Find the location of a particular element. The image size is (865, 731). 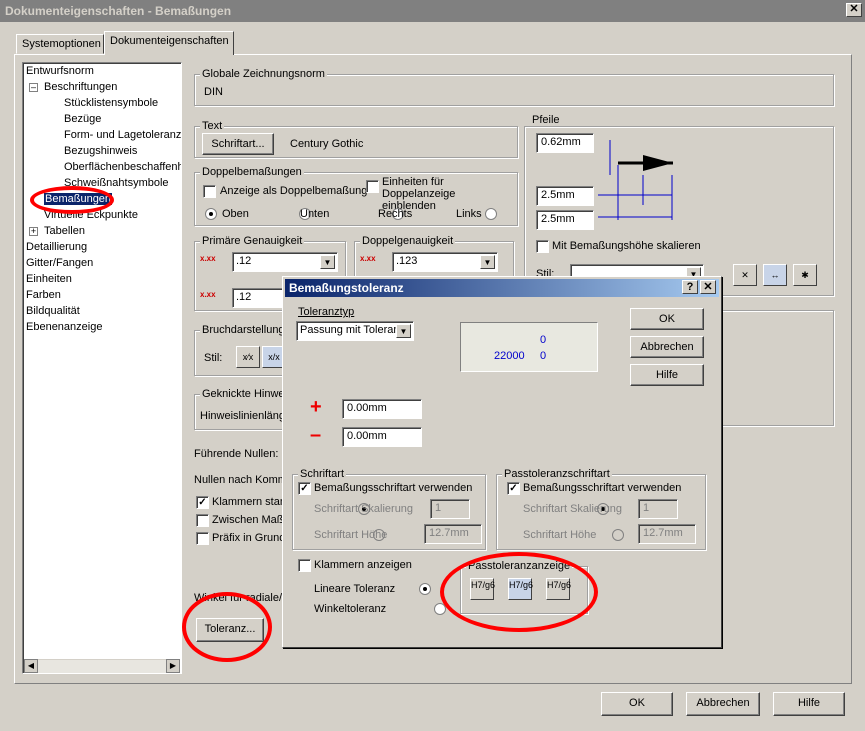

tree-item: Farben is located at coordinates (43, 295).